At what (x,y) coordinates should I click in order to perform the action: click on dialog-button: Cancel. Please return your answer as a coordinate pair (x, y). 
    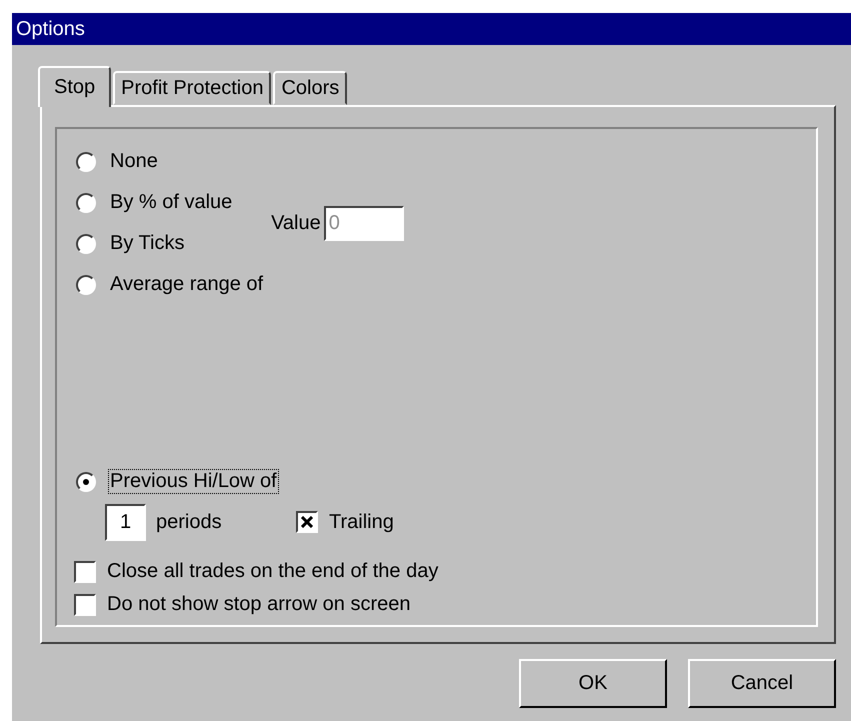
    Looking at the image, I should click on (762, 683).